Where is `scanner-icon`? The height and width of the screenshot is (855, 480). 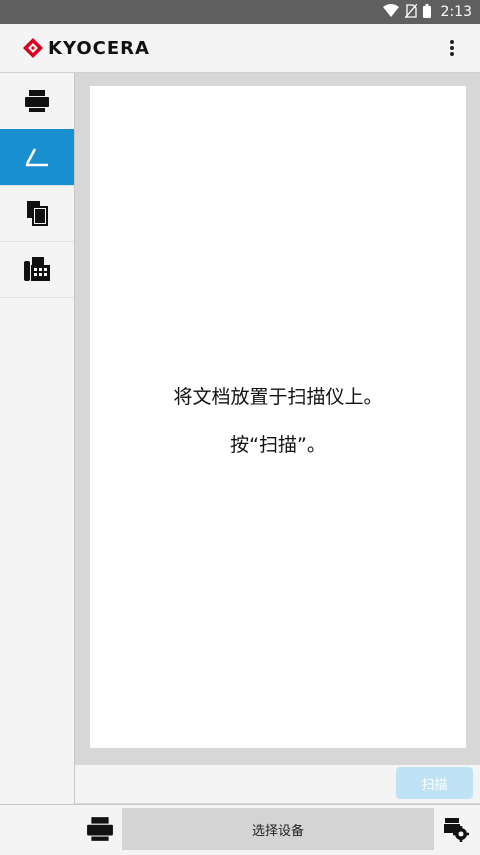 scanner-icon is located at coordinates (36, 157).